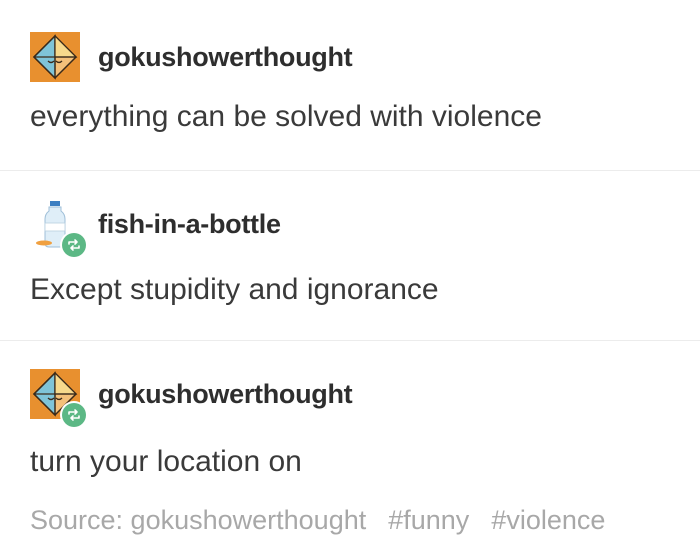  I want to click on post-text: turn your location on, so click(166, 461).